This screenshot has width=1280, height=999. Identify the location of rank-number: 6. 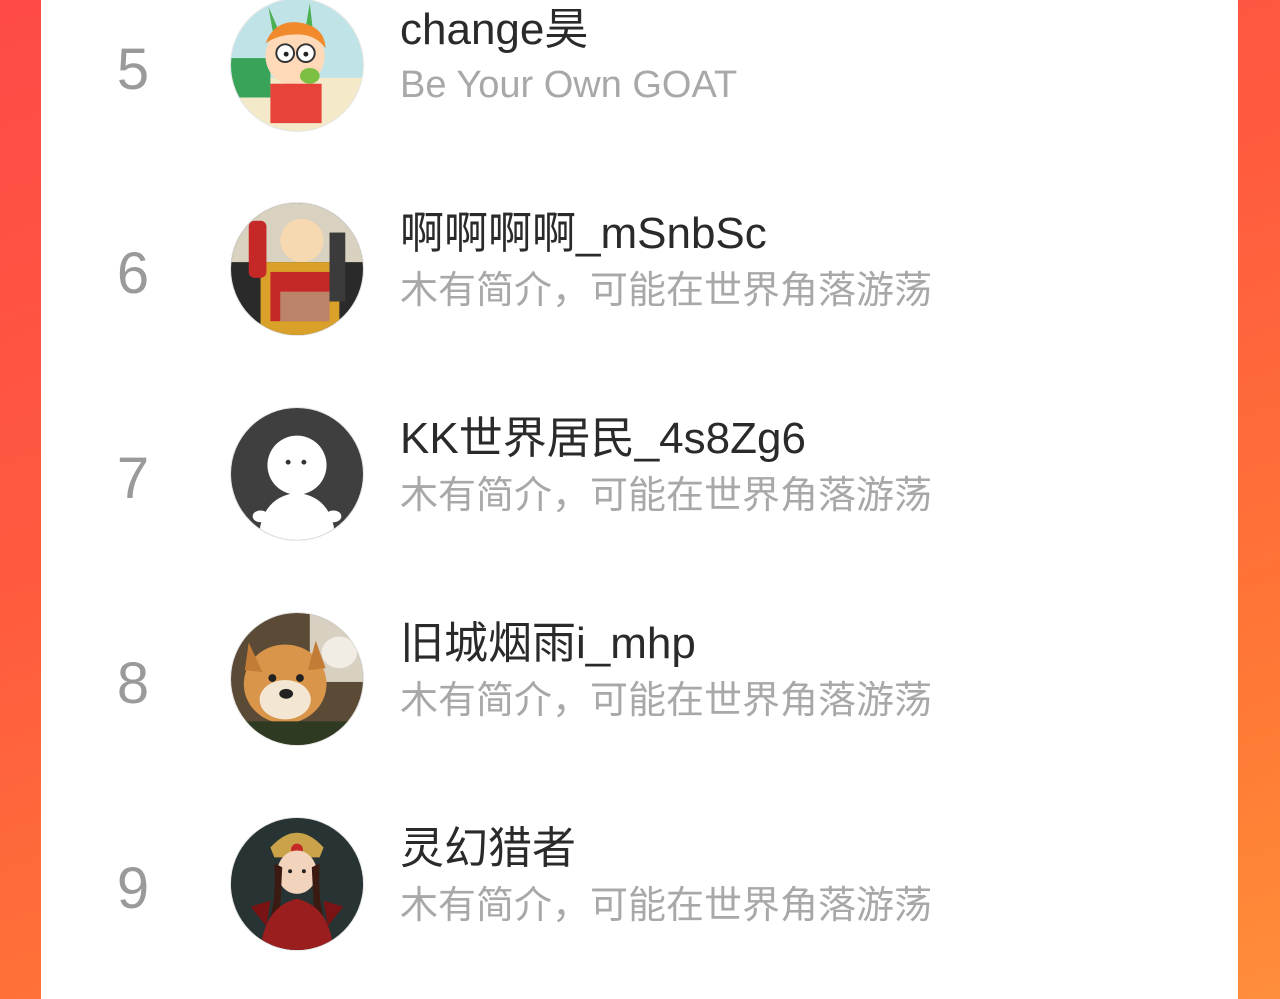
(133, 273).